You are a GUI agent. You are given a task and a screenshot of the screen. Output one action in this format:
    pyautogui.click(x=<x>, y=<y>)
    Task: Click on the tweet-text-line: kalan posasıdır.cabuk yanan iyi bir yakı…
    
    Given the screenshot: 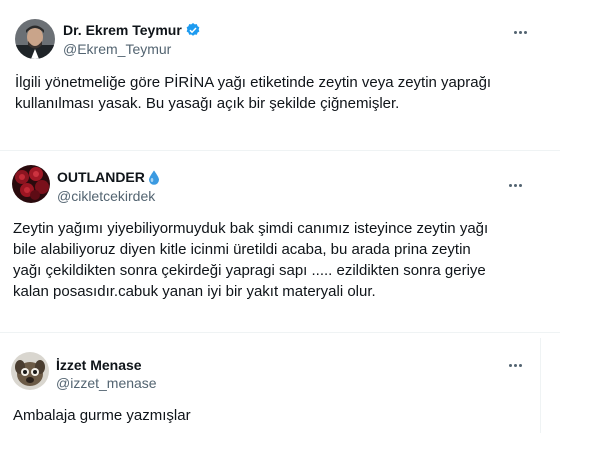 What is the action you would take?
    pyautogui.click(x=194, y=291)
    